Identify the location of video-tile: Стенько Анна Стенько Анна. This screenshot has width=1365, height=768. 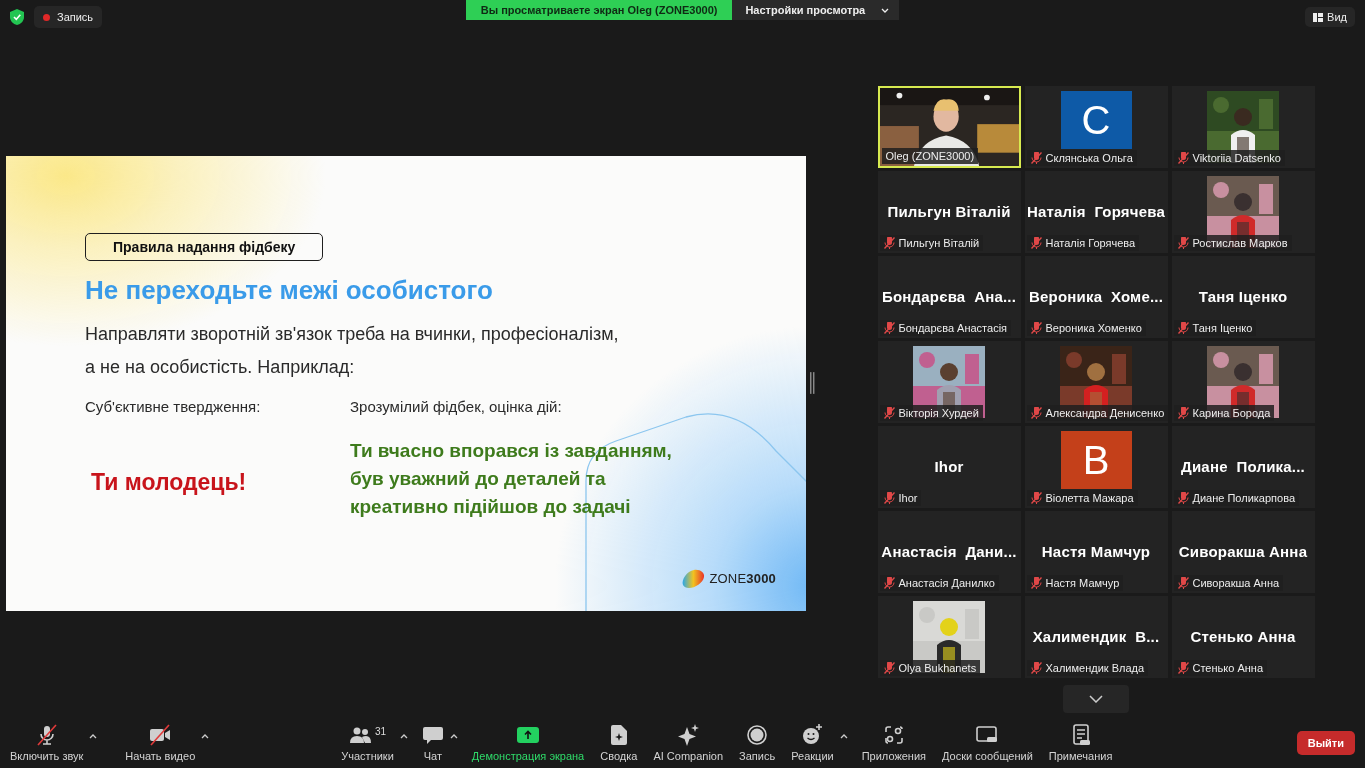
(1243, 637).